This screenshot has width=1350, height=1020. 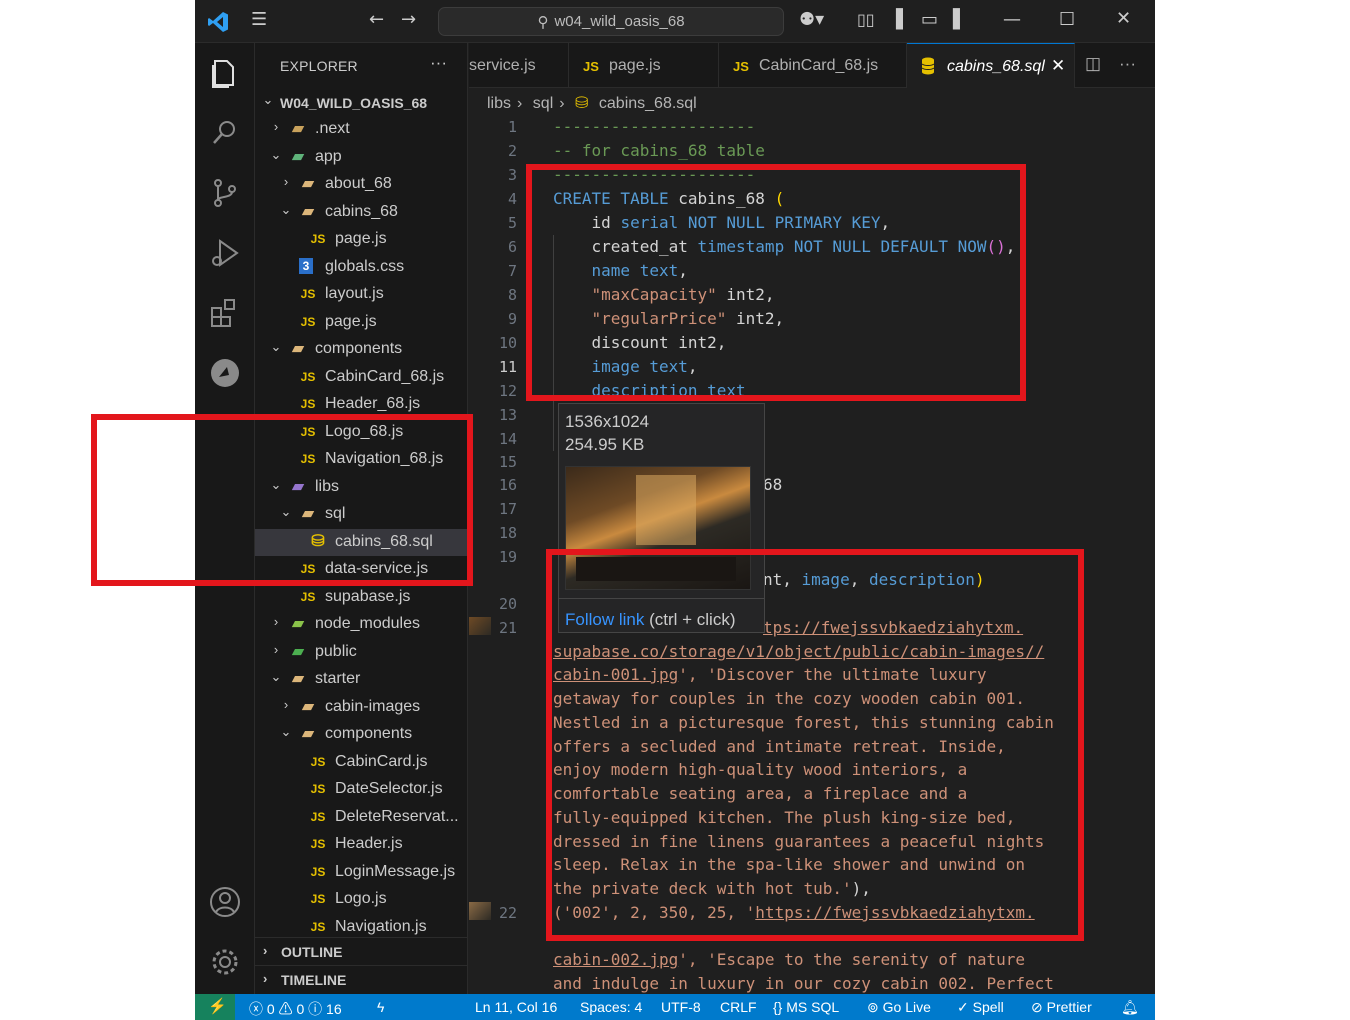 What do you see at coordinates (806, 1007) in the screenshot?
I see `language-mode: {} MS SQL` at bounding box center [806, 1007].